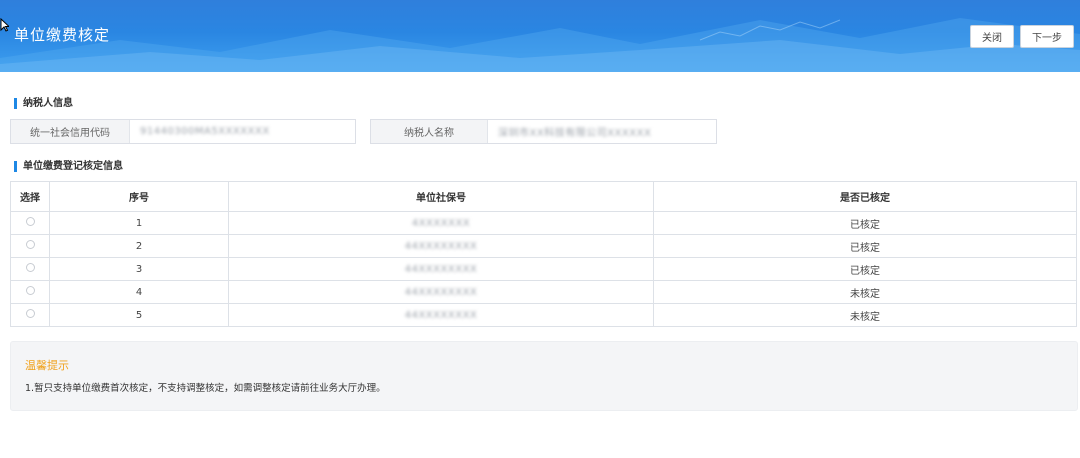 This screenshot has height=458, width=1080. What do you see at coordinates (205, 131) in the screenshot?
I see `credit-code-value: 91440300MA5XXXXXXX` at bounding box center [205, 131].